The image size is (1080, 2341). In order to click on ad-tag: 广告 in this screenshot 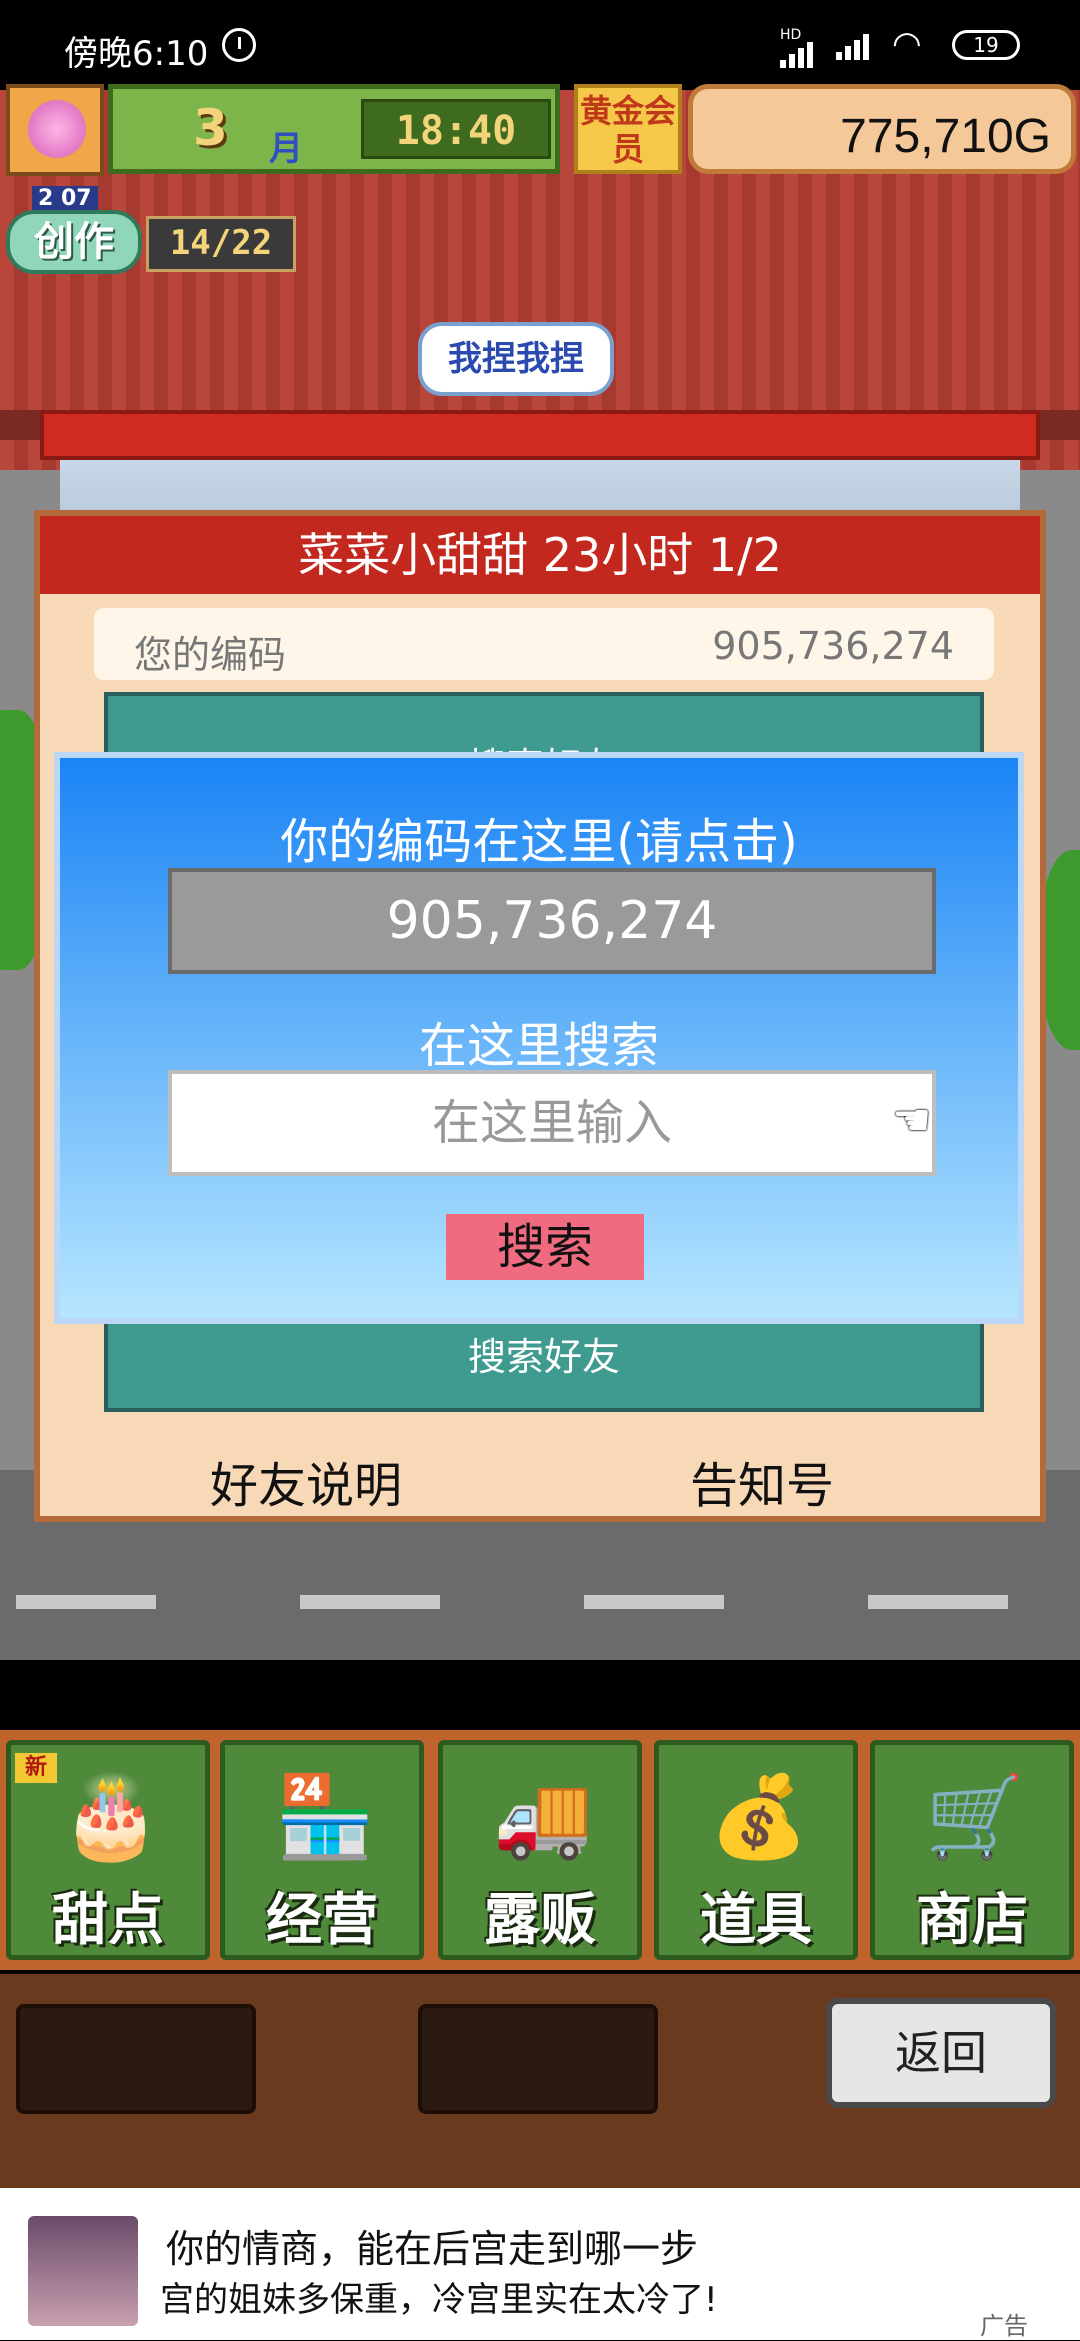, I will do `click(1004, 2326)`.